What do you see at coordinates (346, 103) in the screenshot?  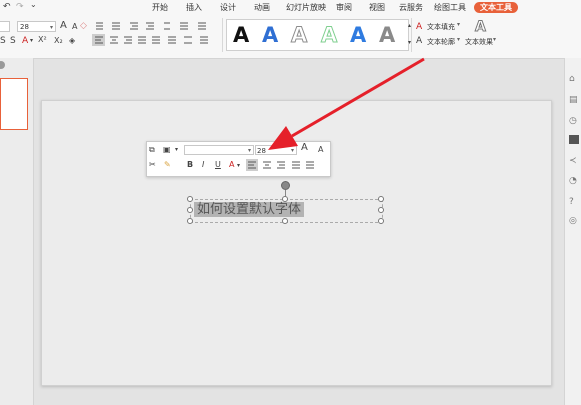 I see `annotation-arrow` at bounding box center [346, 103].